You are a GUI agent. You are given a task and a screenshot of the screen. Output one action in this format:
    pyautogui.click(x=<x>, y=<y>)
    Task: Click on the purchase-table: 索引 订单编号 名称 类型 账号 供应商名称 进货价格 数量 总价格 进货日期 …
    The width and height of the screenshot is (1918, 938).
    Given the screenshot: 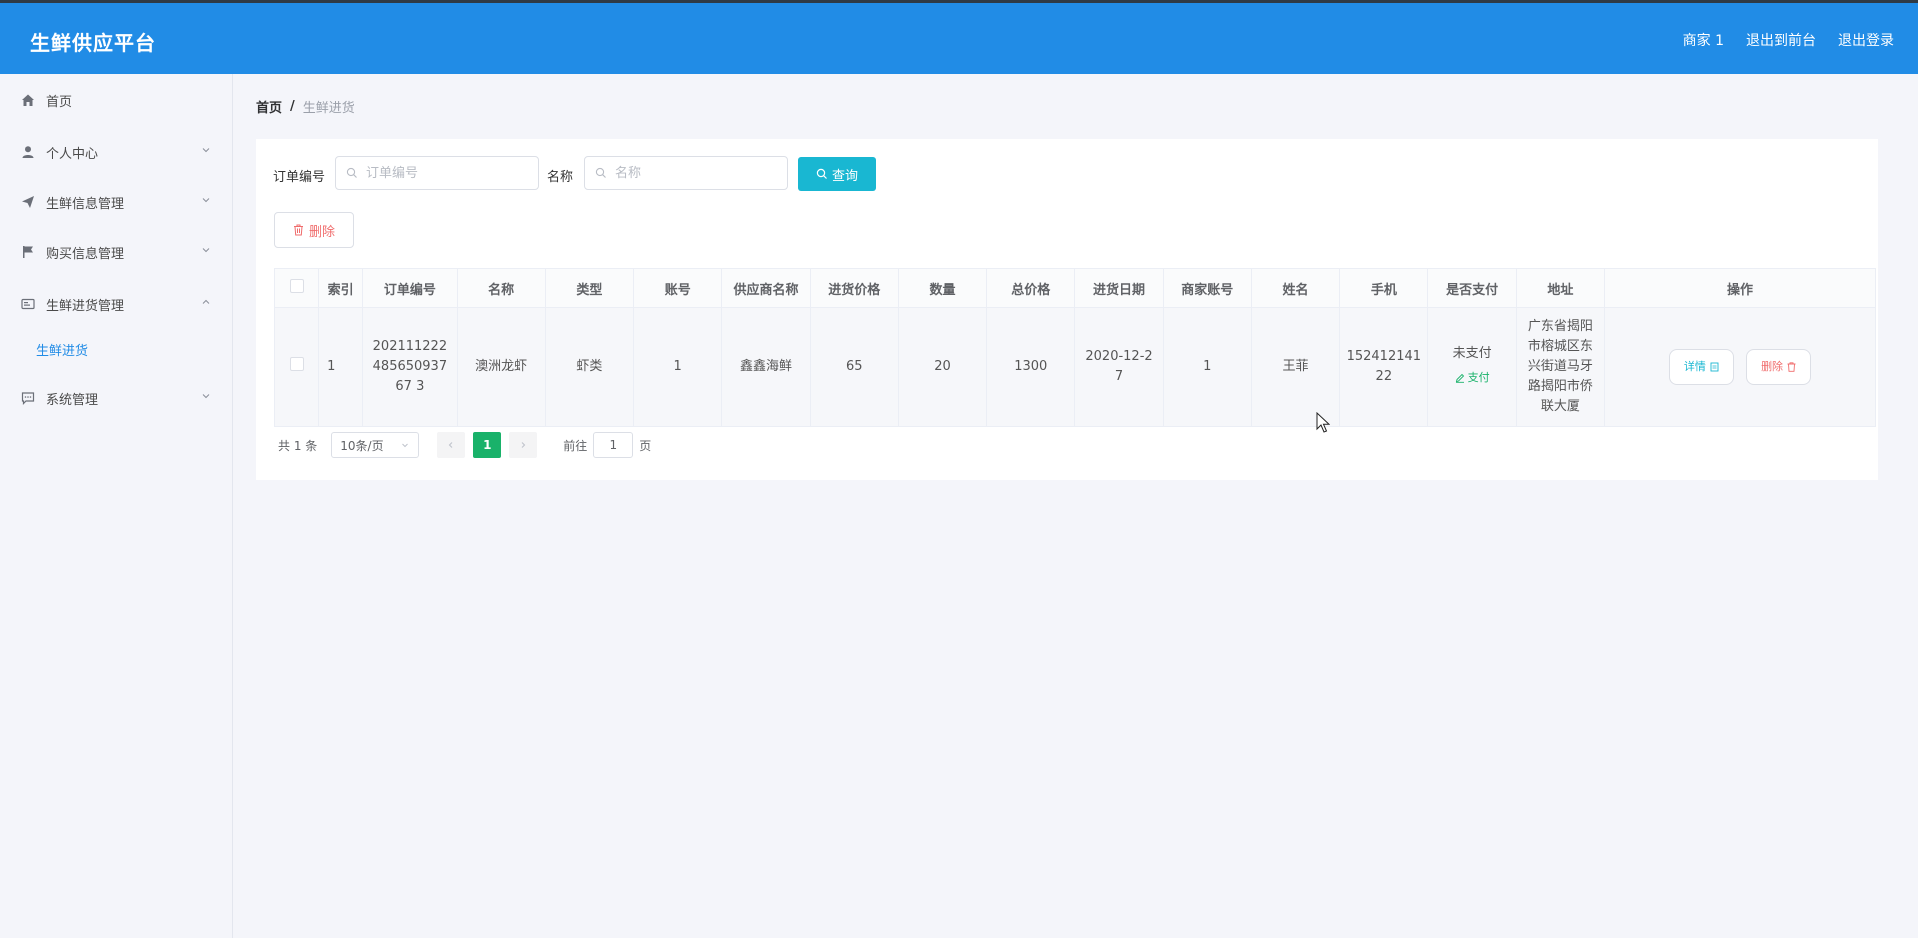 What is the action you would take?
    pyautogui.click(x=1075, y=347)
    